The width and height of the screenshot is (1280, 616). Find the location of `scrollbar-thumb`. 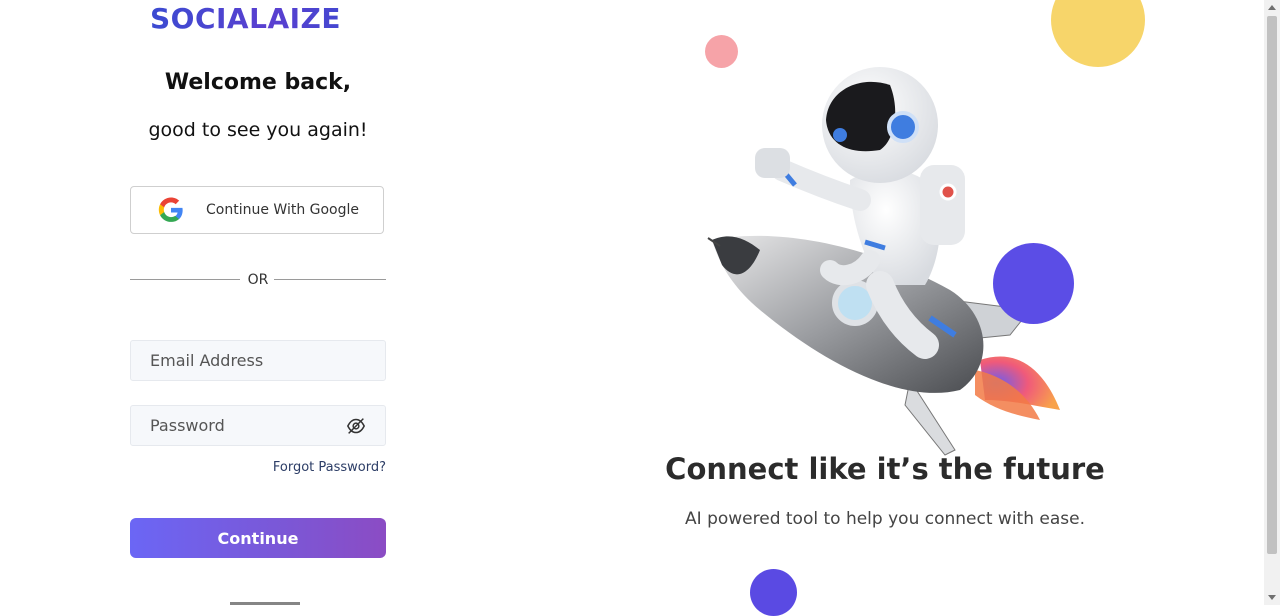

scrollbar-thumb is located at coordinates (1272, 285).